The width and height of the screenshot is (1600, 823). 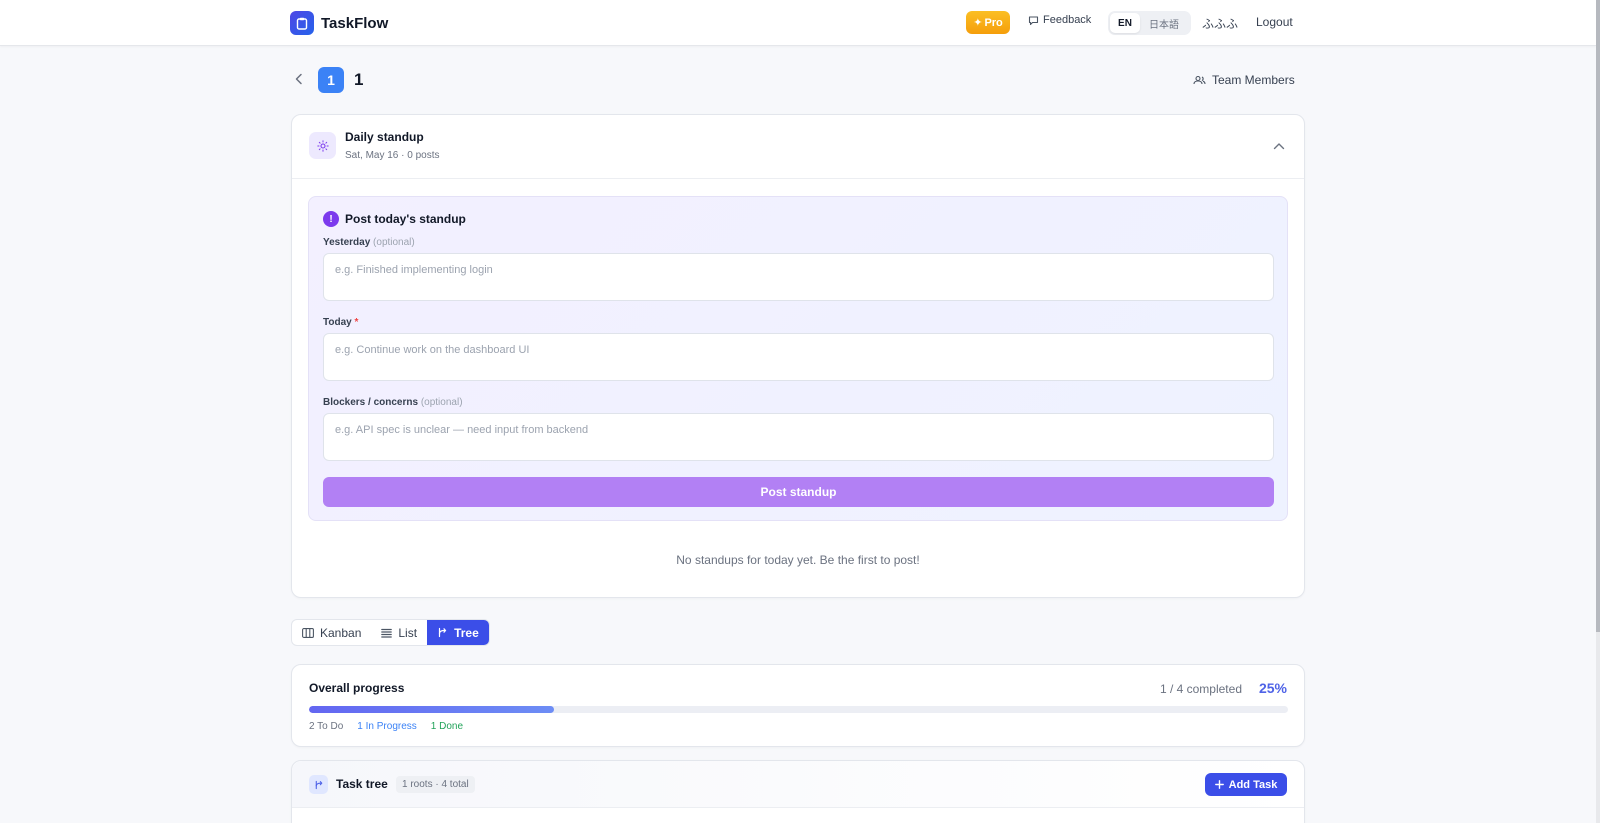 I want to click on pro-button: ✦ Pro, so click(x=988, y=22).